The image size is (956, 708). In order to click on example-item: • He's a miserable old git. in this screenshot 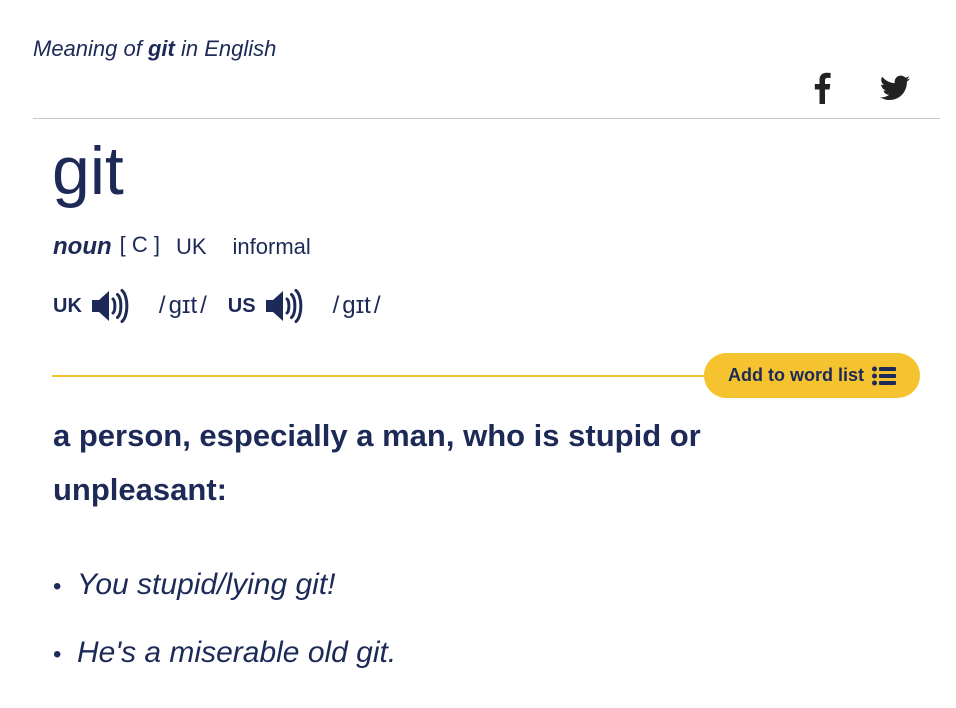, I will do `click(224, 654)`.